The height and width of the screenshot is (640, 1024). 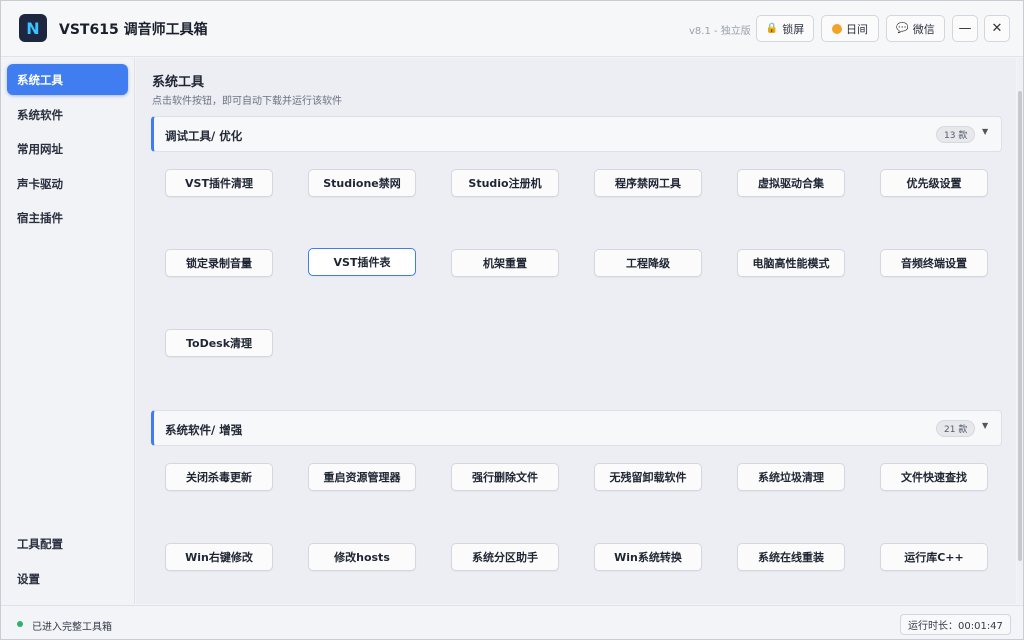 I want to click on version-label: v8.1 - 独立版, so click(x=720, y=31).